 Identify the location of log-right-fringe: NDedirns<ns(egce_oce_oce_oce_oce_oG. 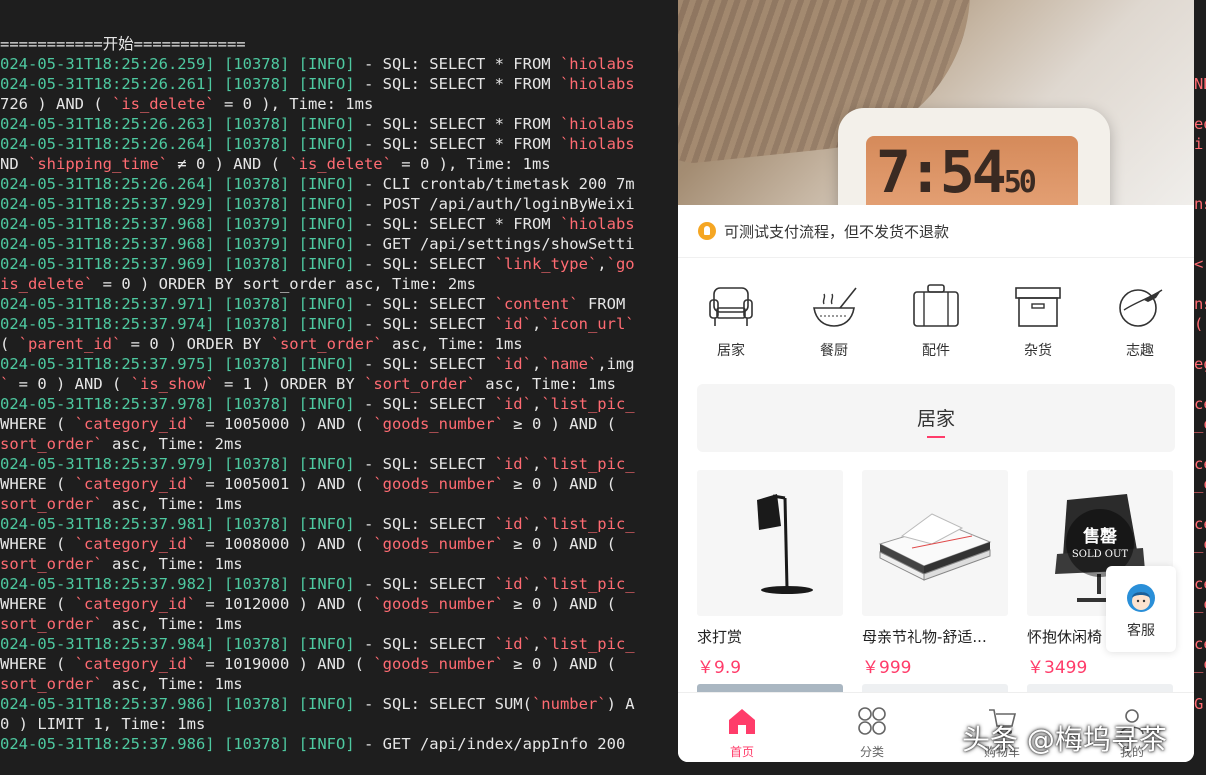
(1200, 394).